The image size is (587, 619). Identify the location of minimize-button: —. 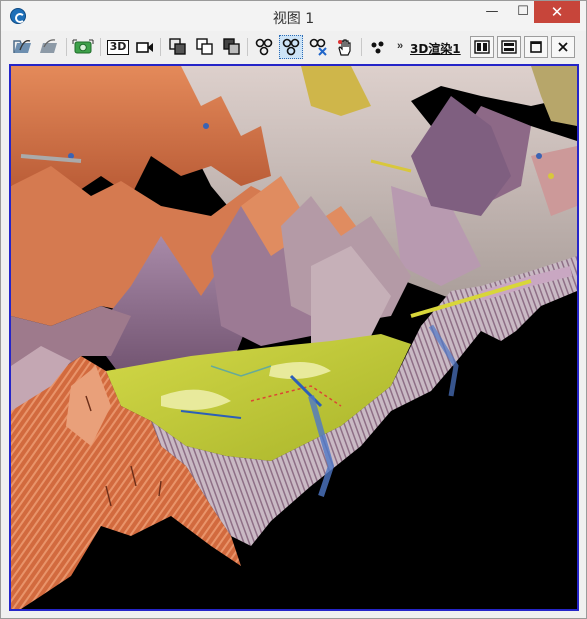
(492, 12).